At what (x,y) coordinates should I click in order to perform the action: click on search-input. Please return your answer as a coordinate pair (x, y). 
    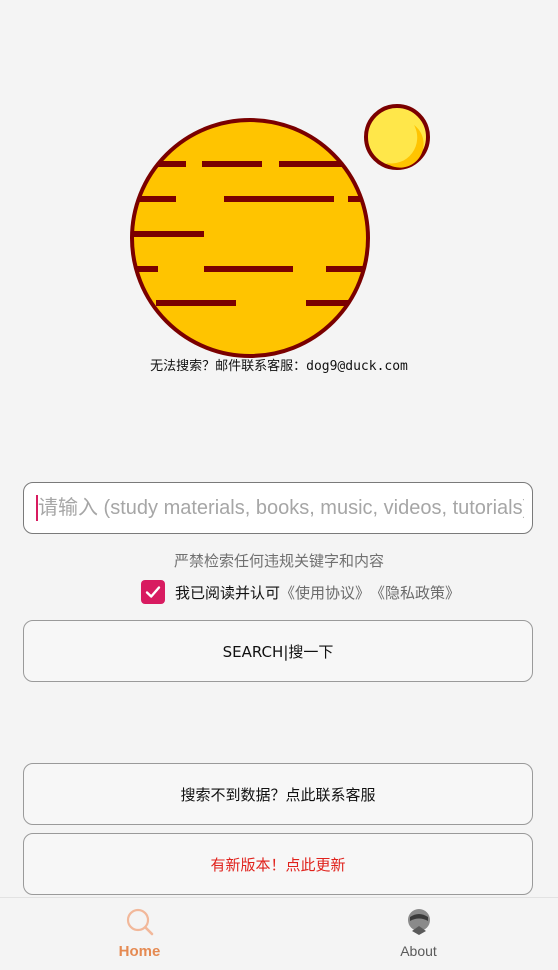
    Looking at the image, I should click on (281, 508).